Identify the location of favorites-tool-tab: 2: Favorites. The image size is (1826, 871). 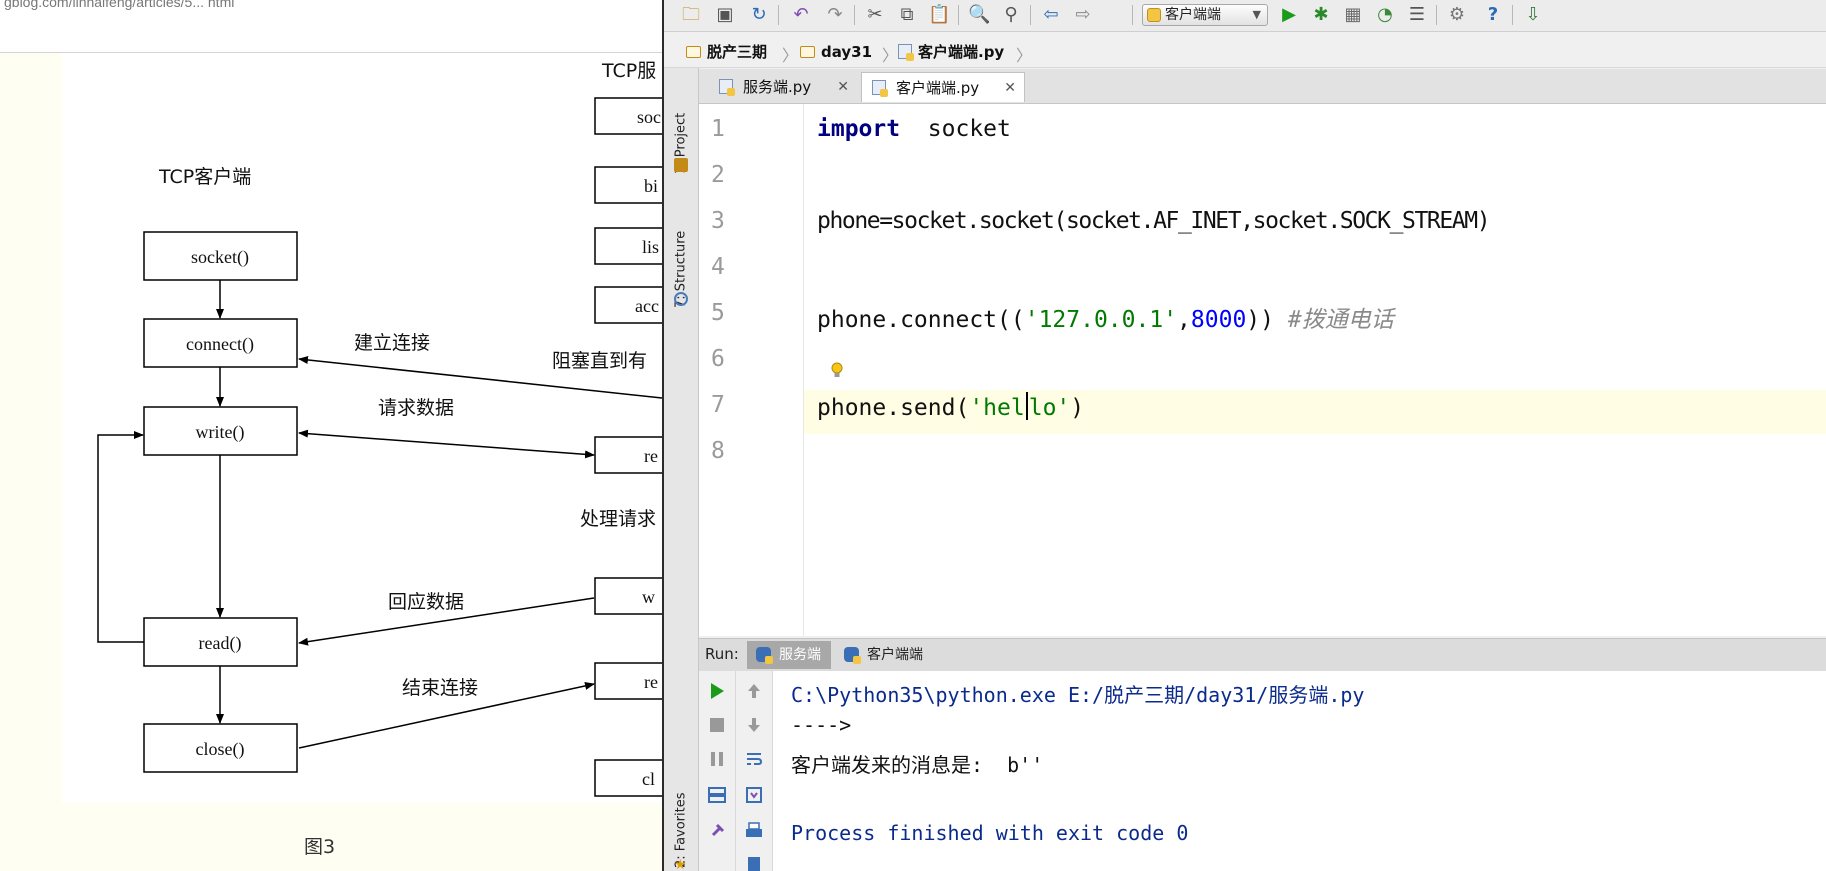
(681, 818).